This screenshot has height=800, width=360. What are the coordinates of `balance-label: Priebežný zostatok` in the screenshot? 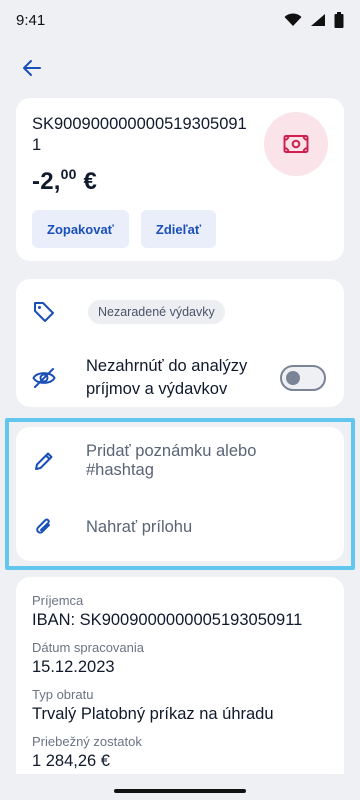 It's located at (87, 741).